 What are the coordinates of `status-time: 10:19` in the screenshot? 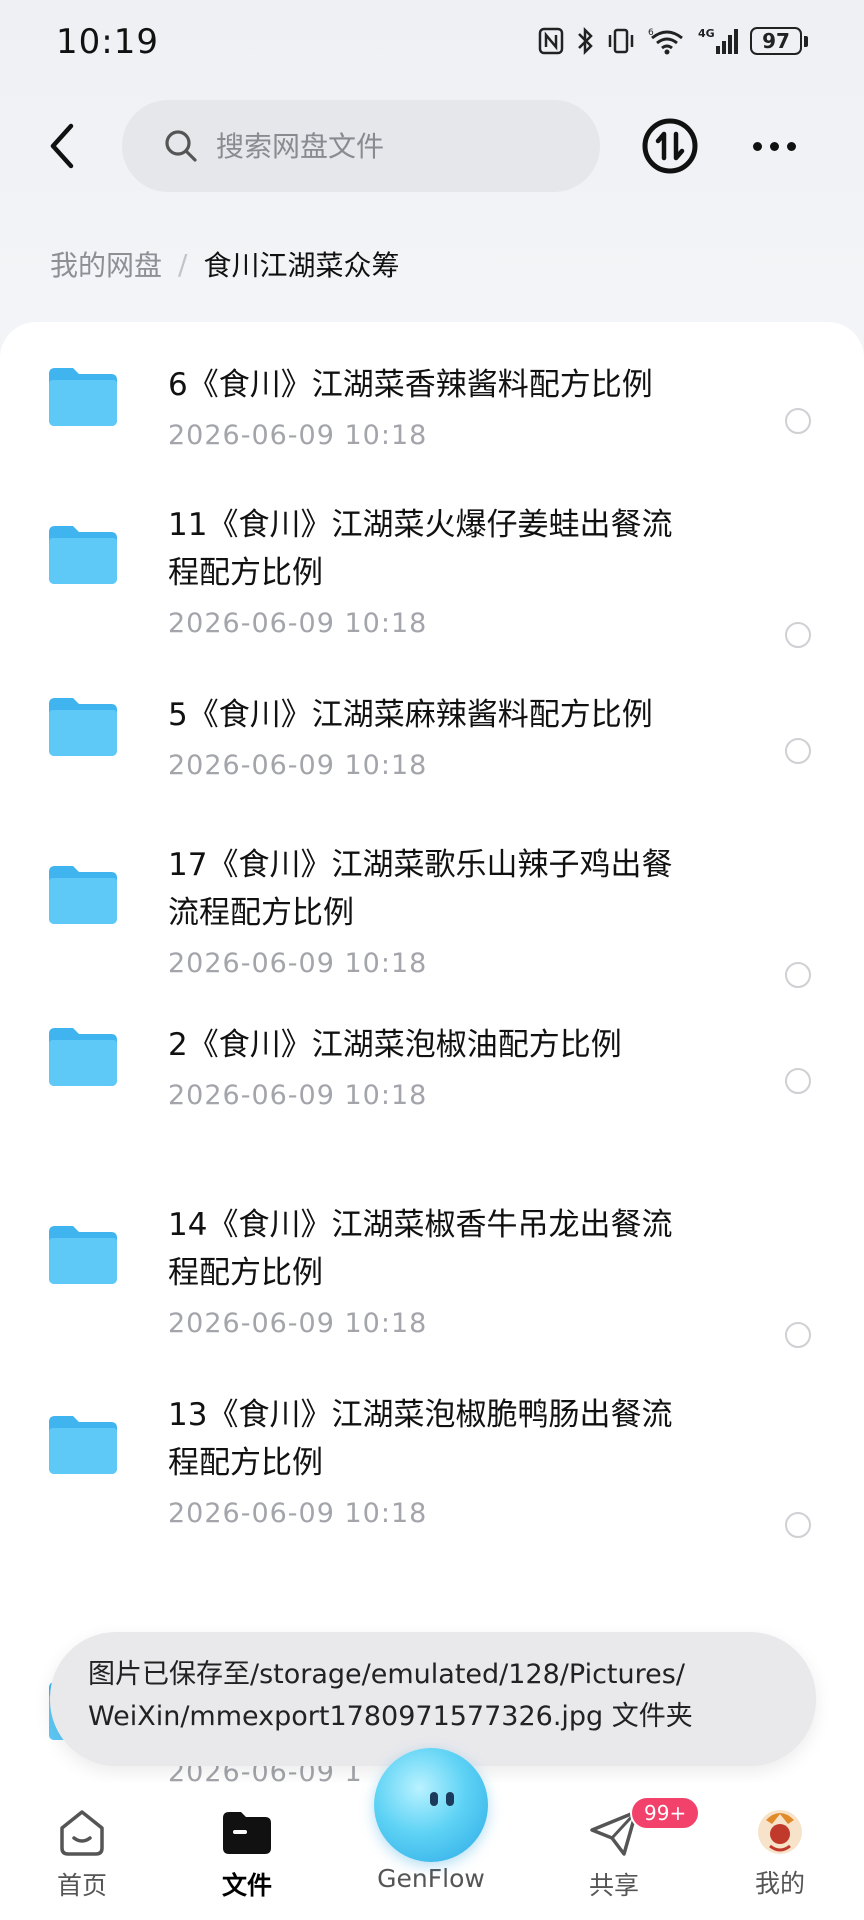 It's located at (107, 42).